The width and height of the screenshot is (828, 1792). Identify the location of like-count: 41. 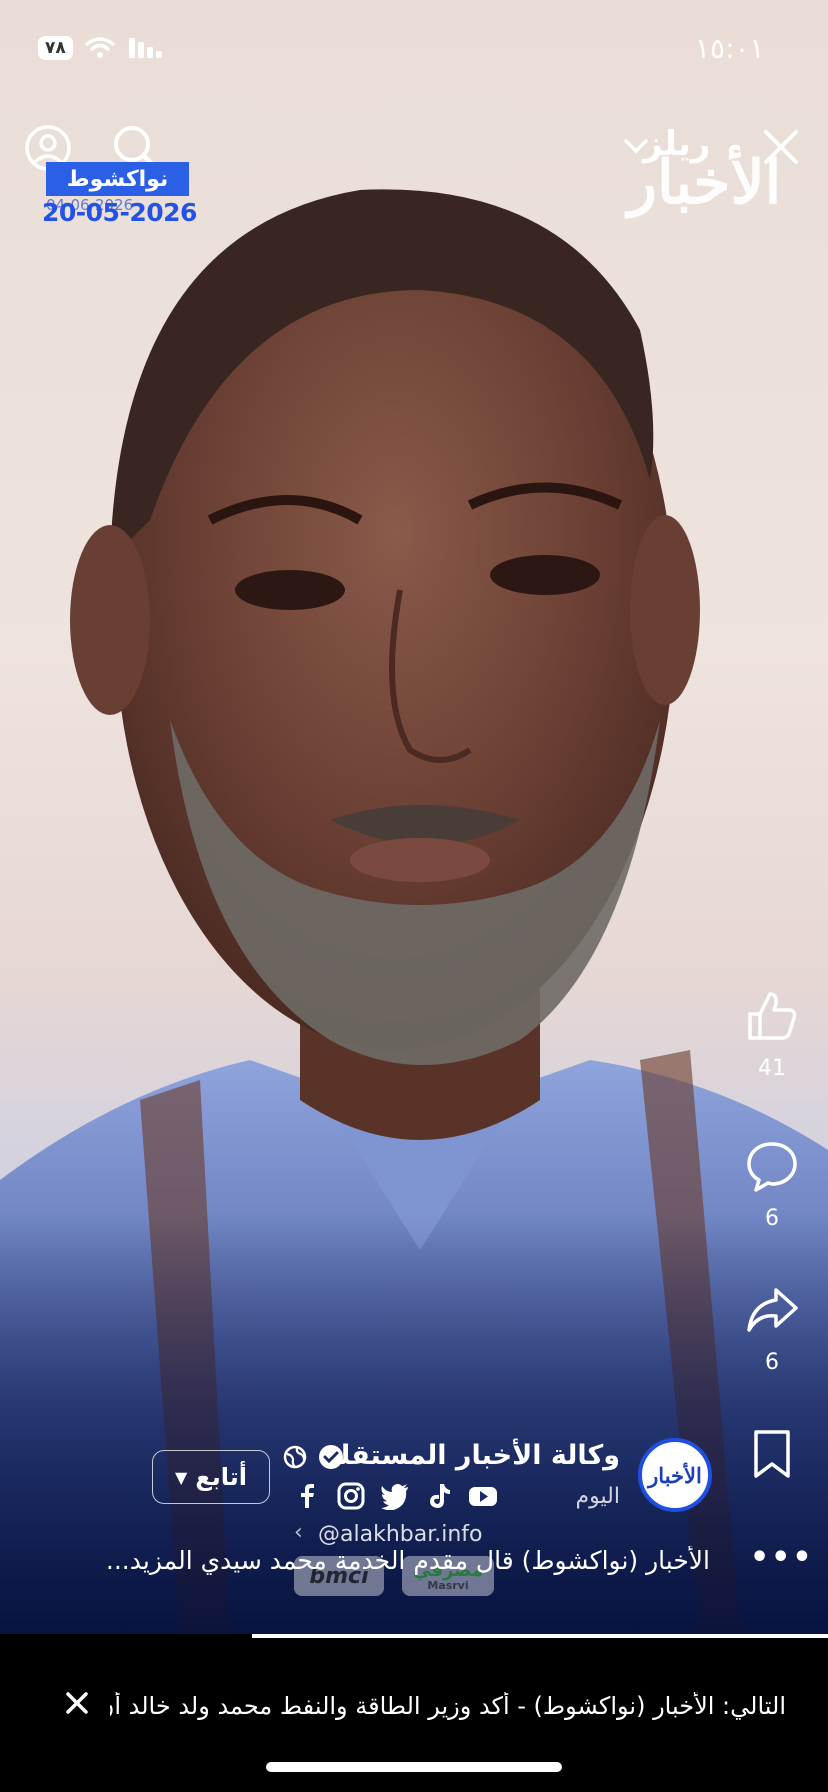
(772, 1068).